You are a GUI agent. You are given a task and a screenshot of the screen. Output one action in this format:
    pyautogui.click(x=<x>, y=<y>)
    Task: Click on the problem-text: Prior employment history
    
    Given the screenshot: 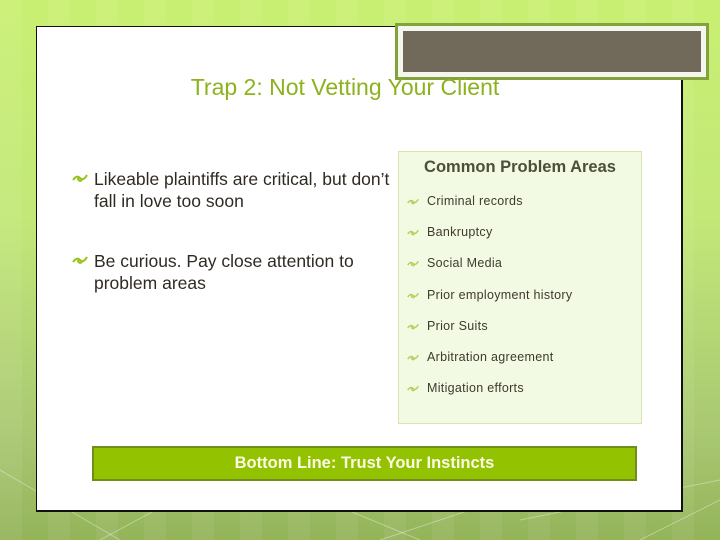 What is the action you would take?
    pyautogui.click(x=500, y=294)
    